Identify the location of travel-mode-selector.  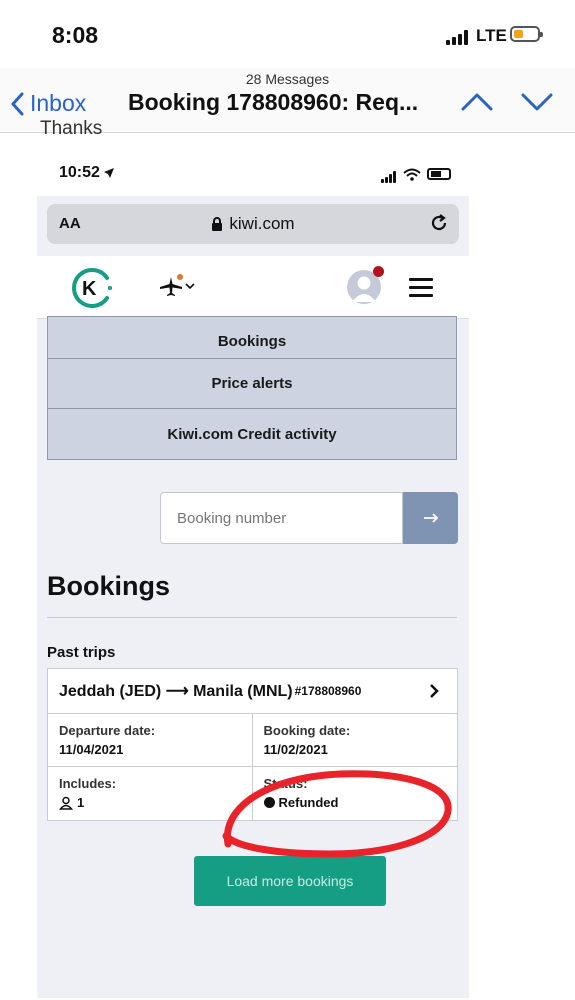
(177, 285).